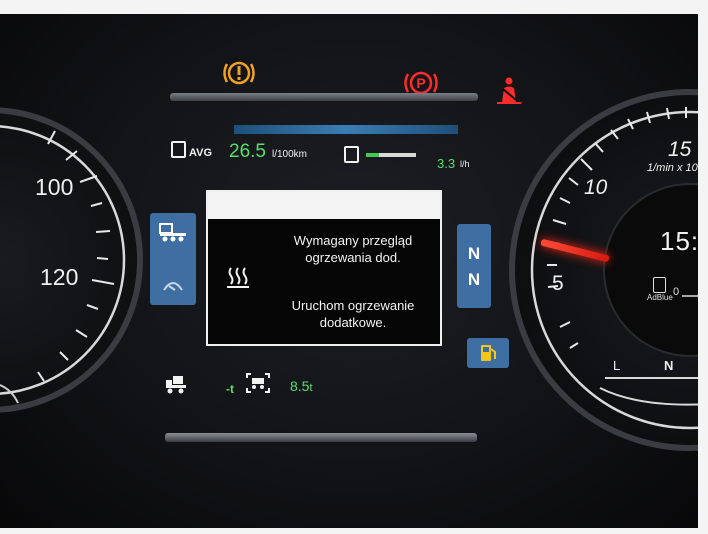 The height and width of the screenshot is (534, 708). I want to click on load-value: 8.5t, so click(301, 386).